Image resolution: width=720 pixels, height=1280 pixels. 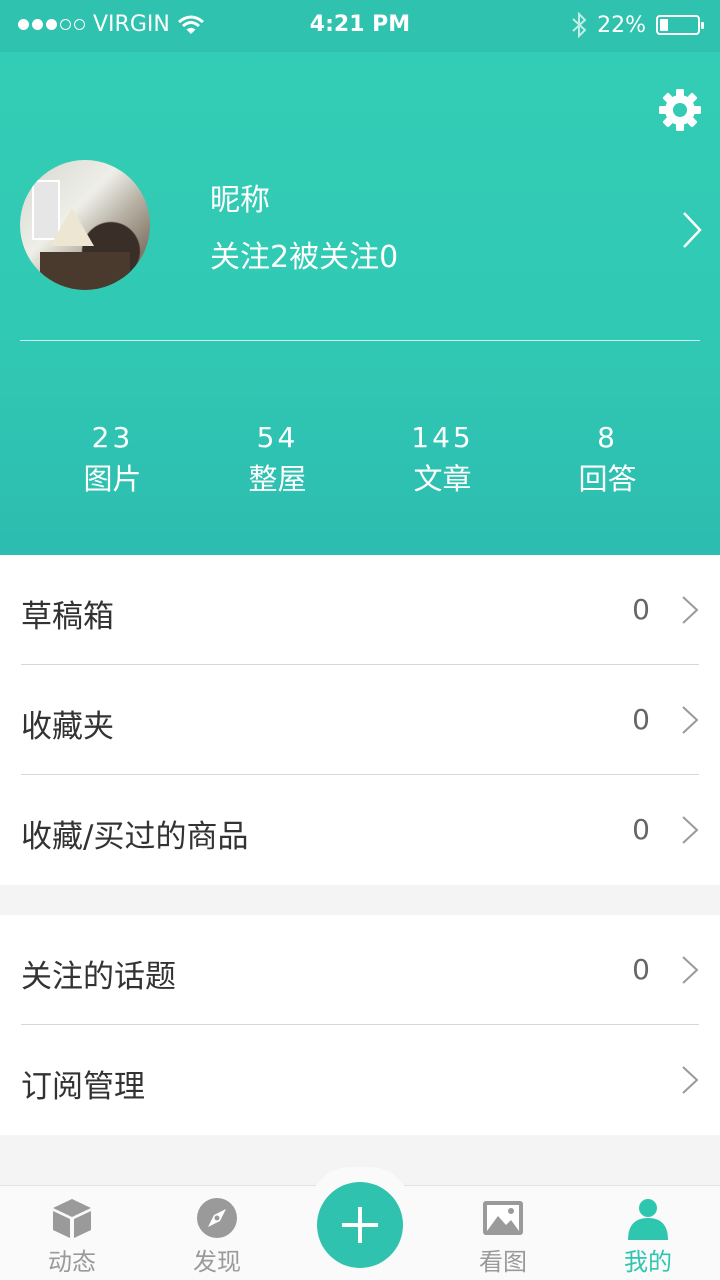 What do you see at coordinates (621, 25) in the screenshot?
I see `battery-percent: 22%` at bounding box center [621, 25].